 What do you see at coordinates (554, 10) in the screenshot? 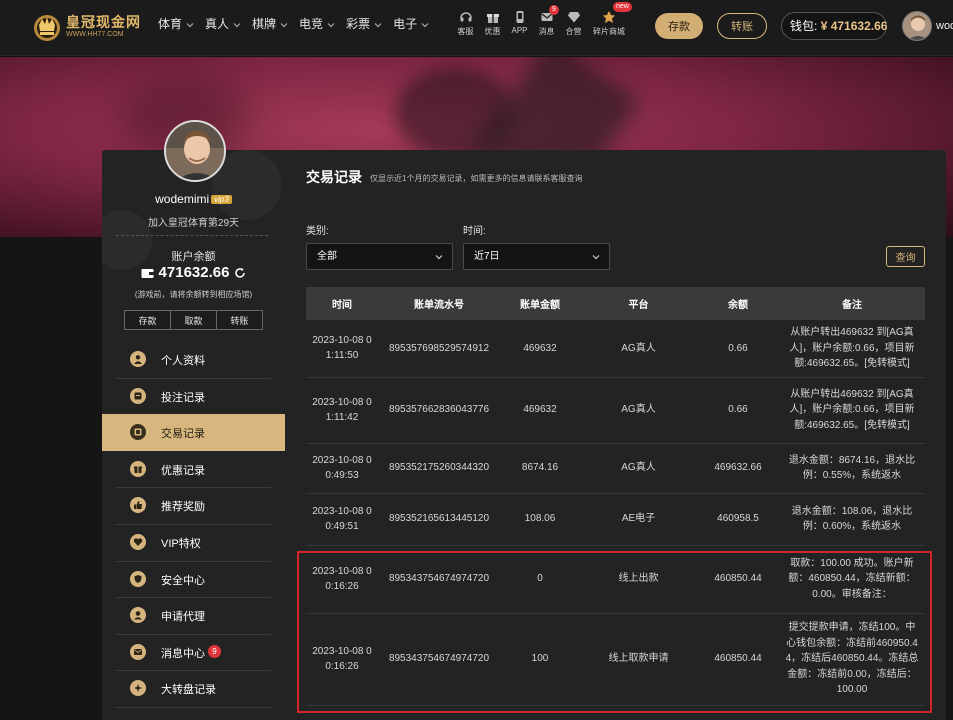
I see `message-count-badge: 9` at bounding box center [554, 10].